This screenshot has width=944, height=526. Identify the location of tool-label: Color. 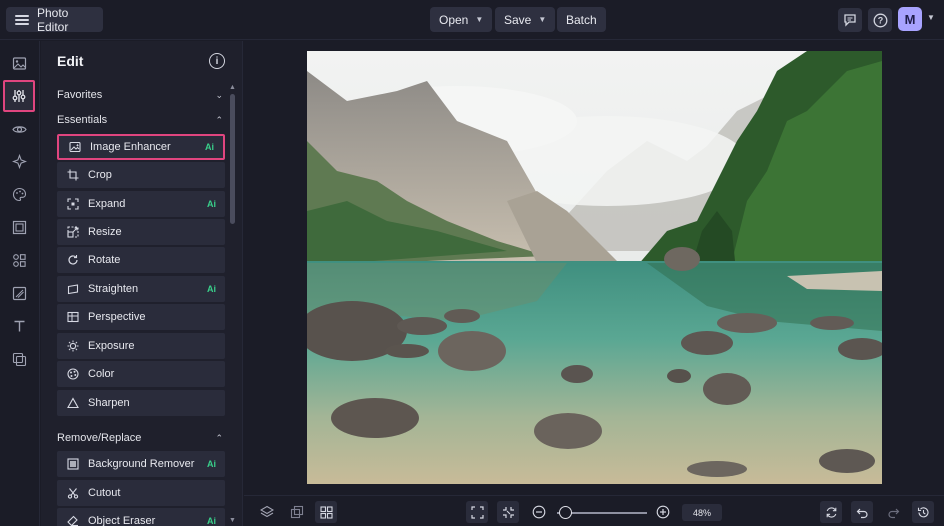
(101, 374).